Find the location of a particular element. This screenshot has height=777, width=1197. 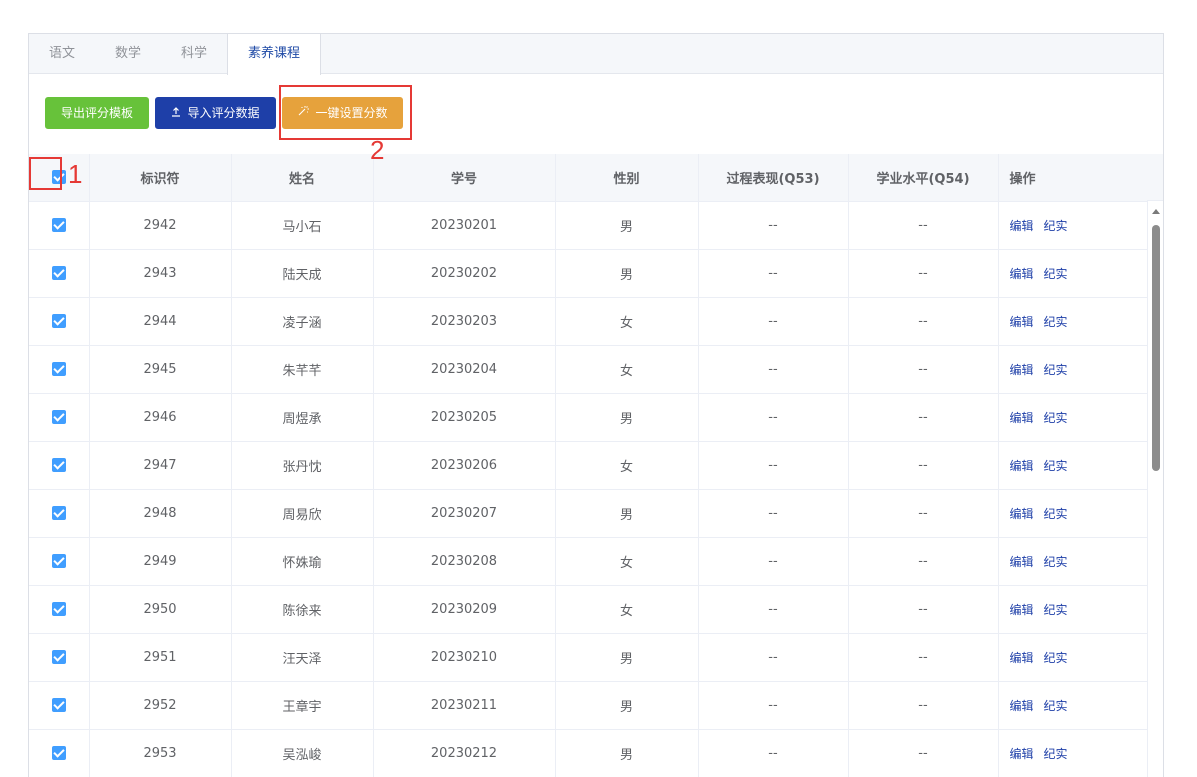

header-student-no: 学号 is located at coordinates (464, 178).